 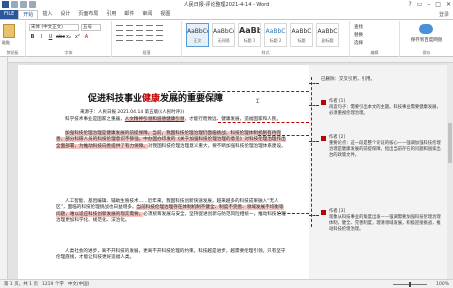 What do you see at coordinates (154, 119) in the screenshot?
I see `highlight-1: 人文精神引领和道德健康引领` at bounding box center [154, 119].